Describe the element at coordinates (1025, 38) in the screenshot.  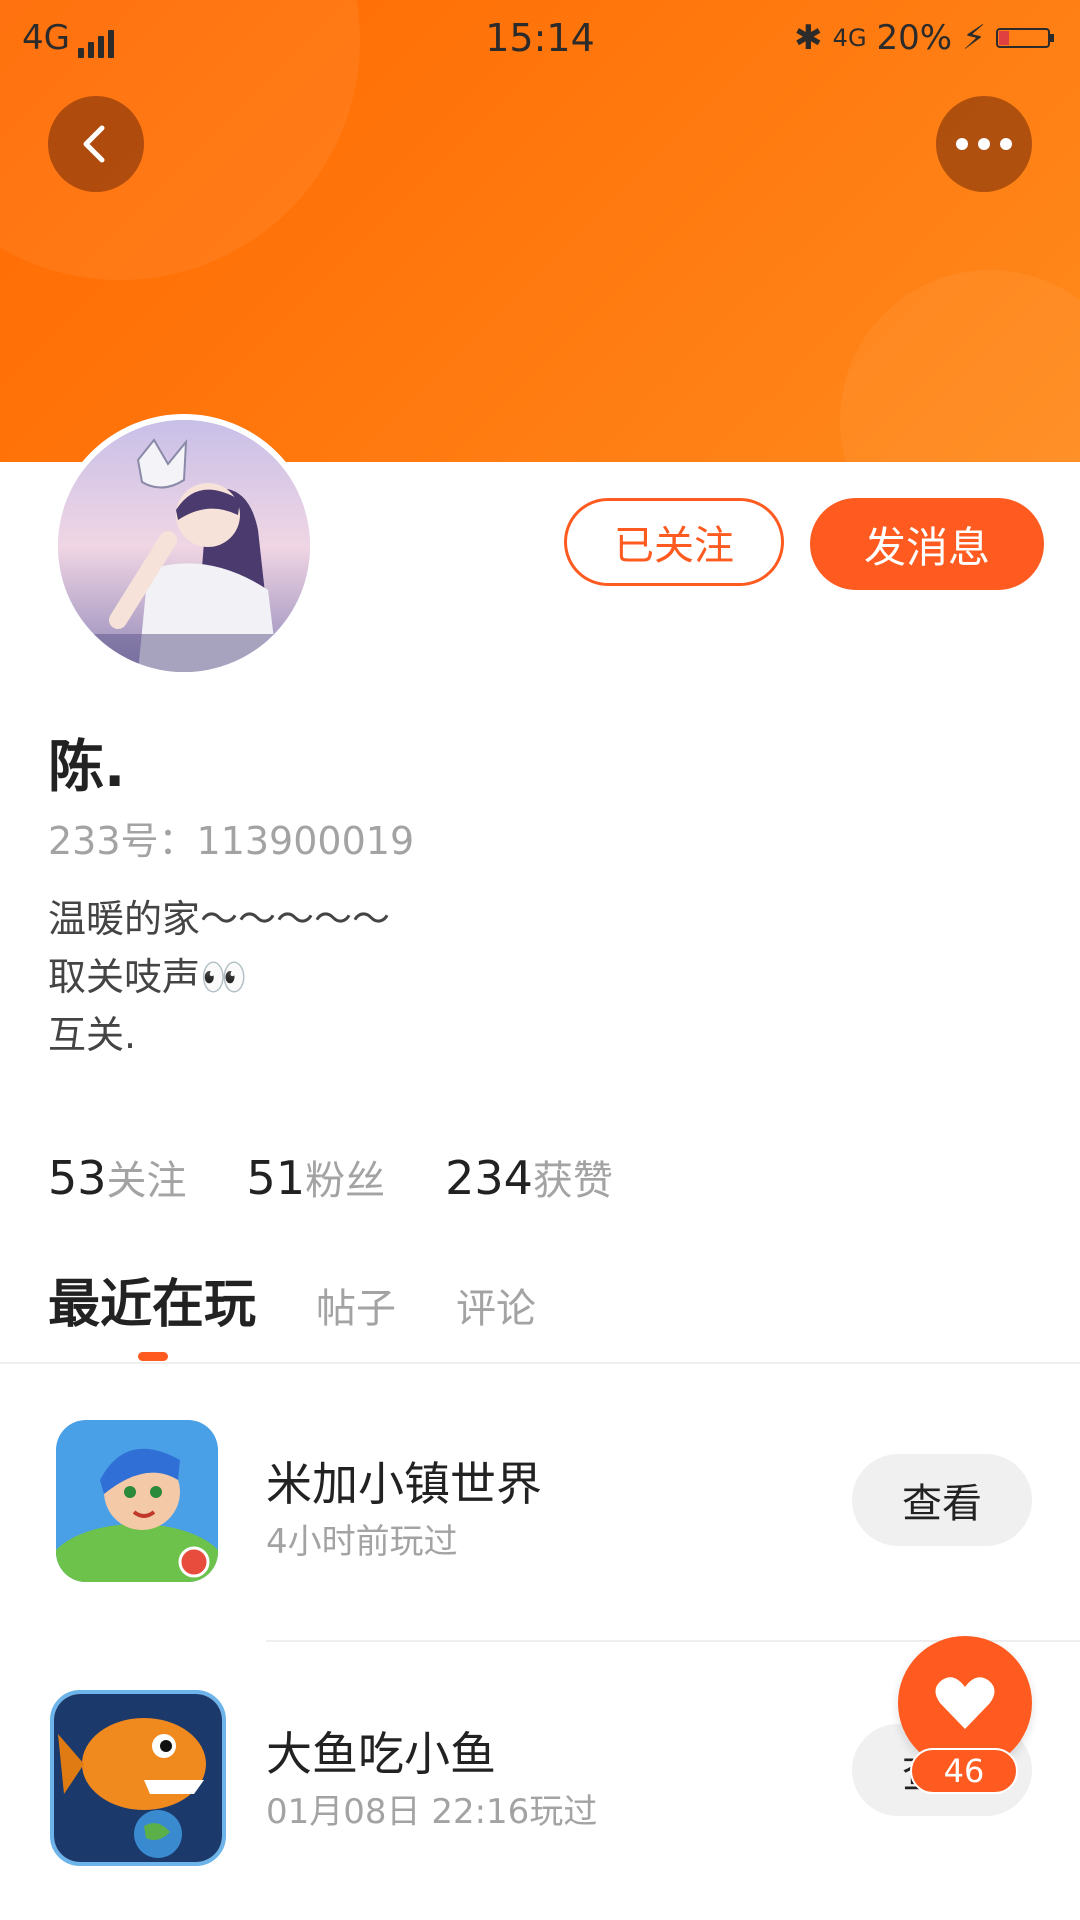
I see `battery-icon` at that location.